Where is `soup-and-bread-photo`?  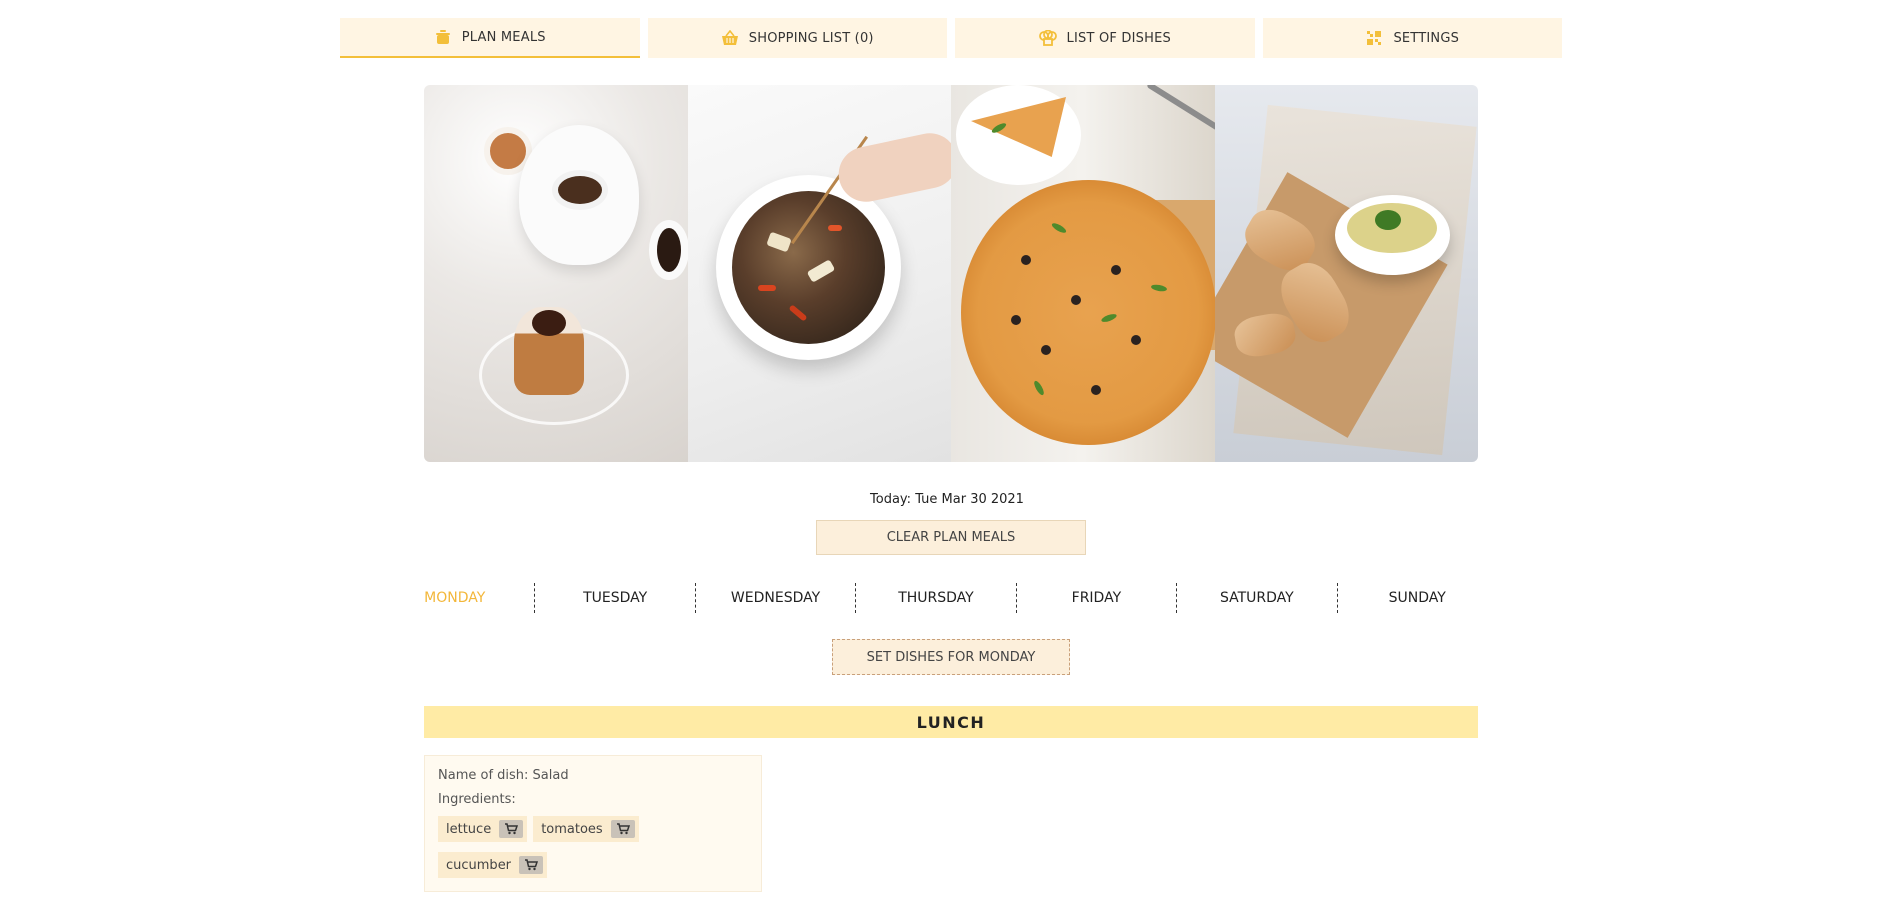 soup-and-bread-photo is located at coordinates (1346, 273).